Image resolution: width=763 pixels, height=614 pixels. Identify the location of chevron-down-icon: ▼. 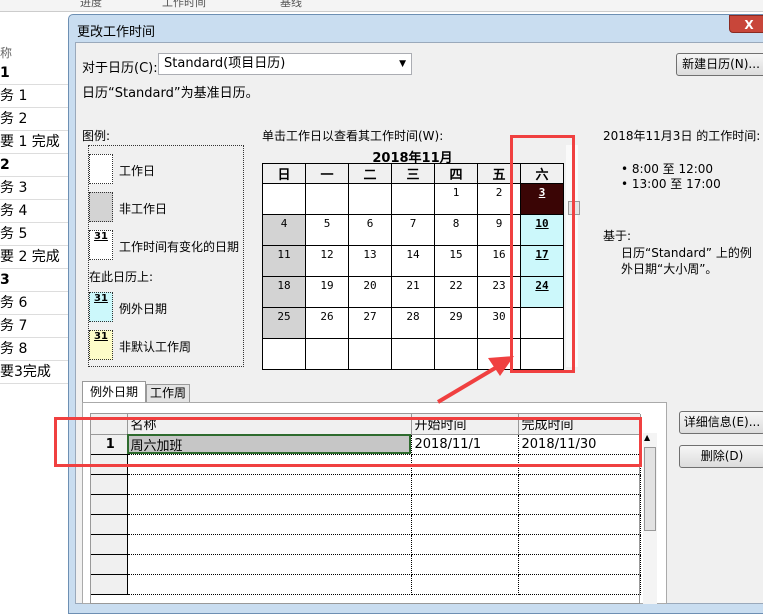
(402, 64).